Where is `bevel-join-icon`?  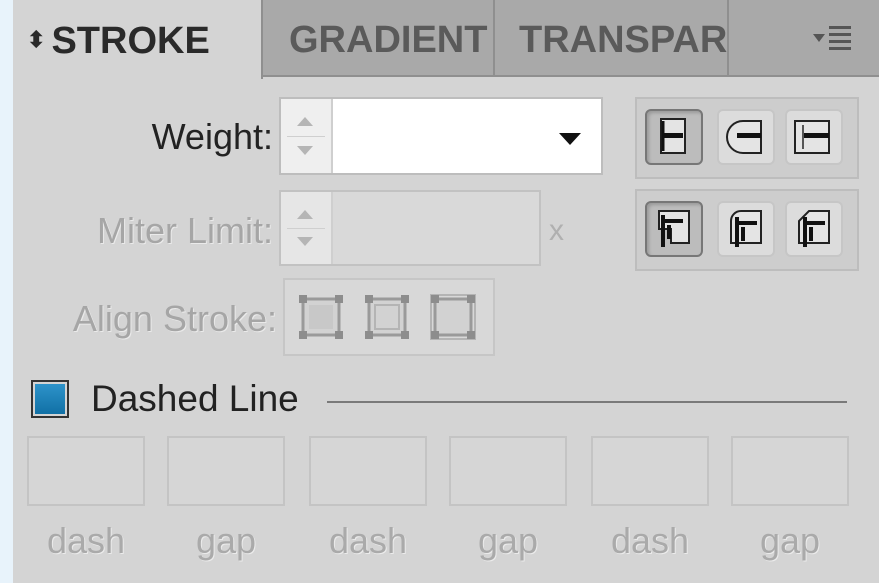 bevel-join-icon is located at coordinates (814, 229).